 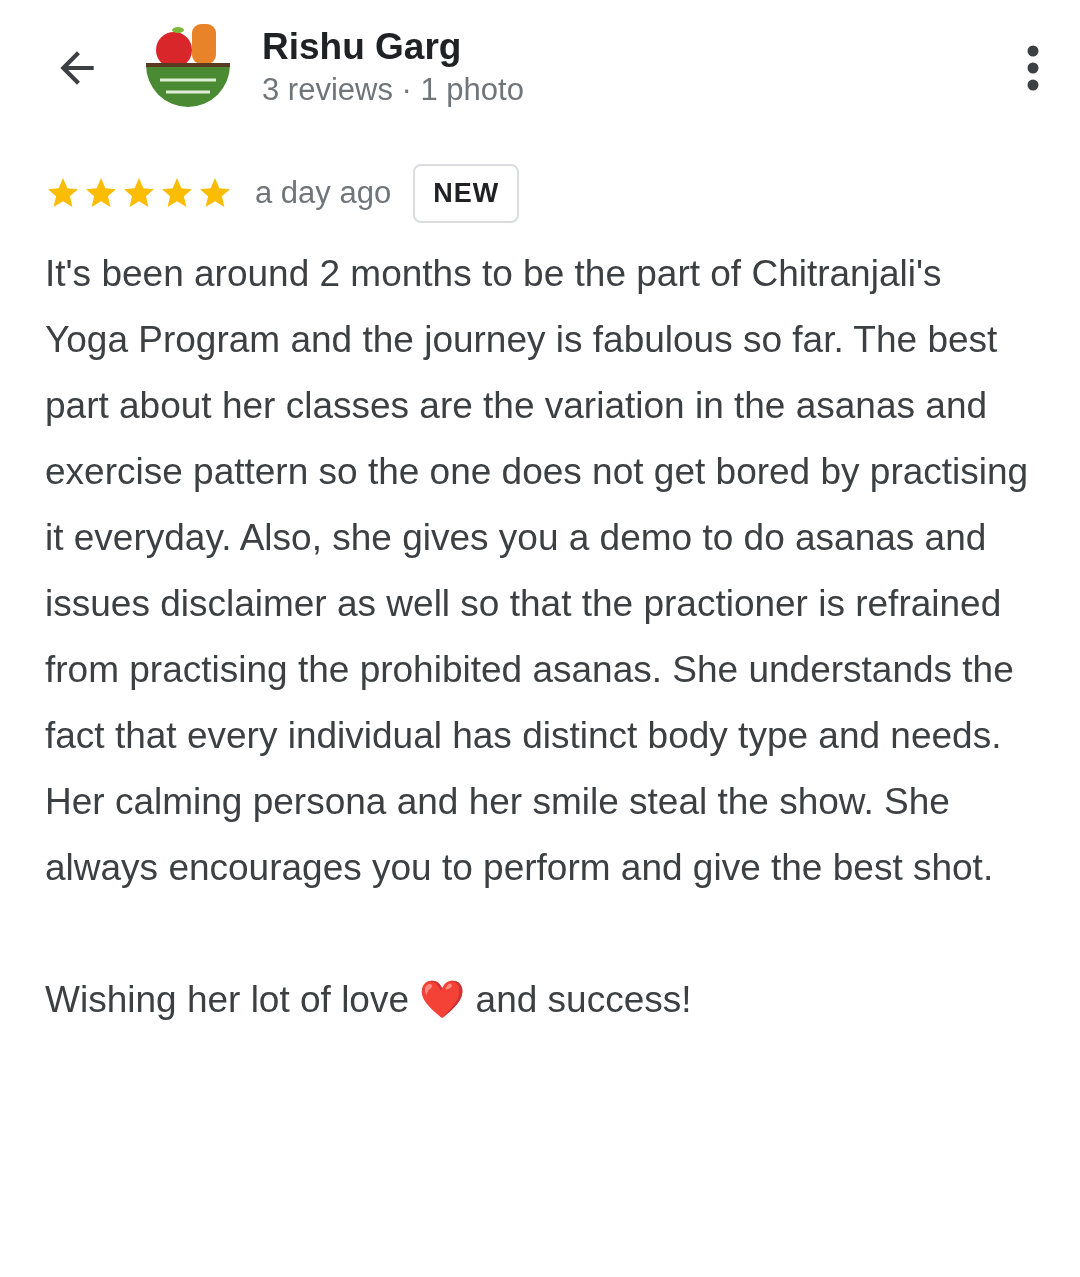 What do you see at coordinates (369, 1000) in the screenshot?
I see `review-text: Wishing her lot of love ❤ and success!` at bounding box center [369, 1000].